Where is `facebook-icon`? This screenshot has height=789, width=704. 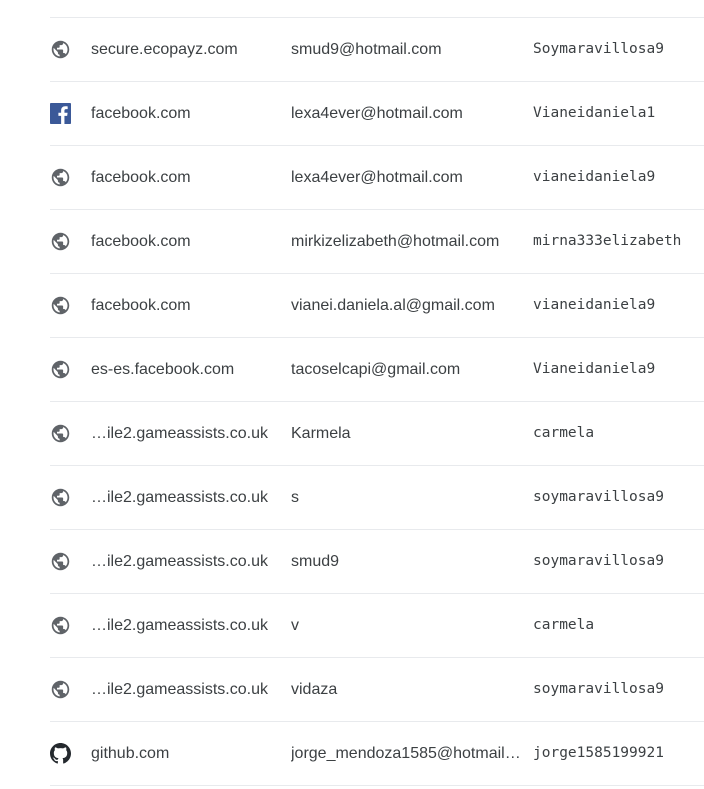
facebook-icon is located at coordinates (60, 113).